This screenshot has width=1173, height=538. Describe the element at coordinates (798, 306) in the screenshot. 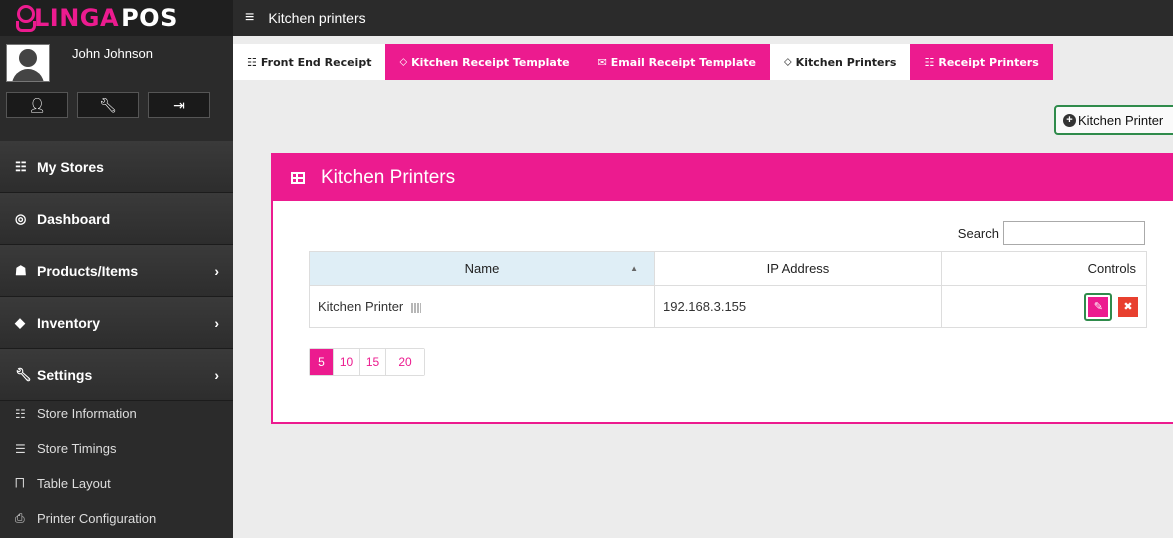

I see `printer-ip-cell: 192.168.3.155` at that location.